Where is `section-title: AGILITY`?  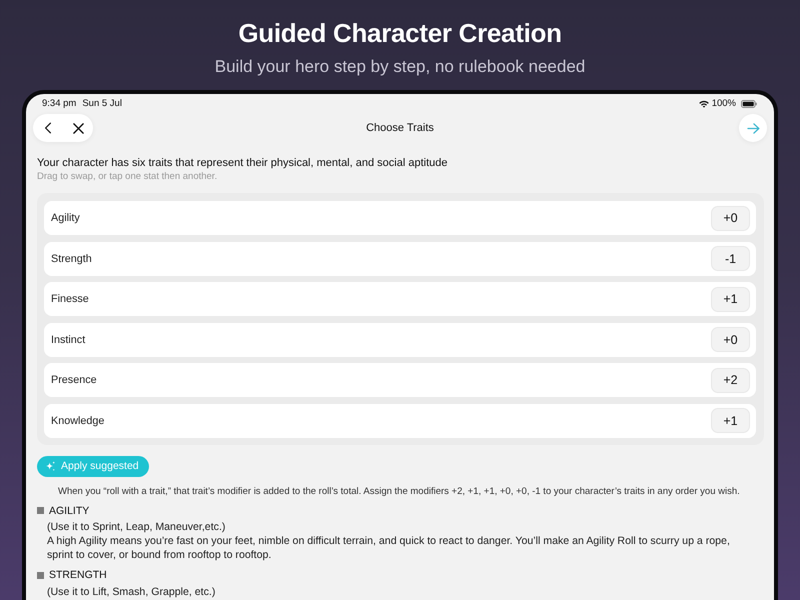 section-title: AGILITY is located at coordinates (69, 510).